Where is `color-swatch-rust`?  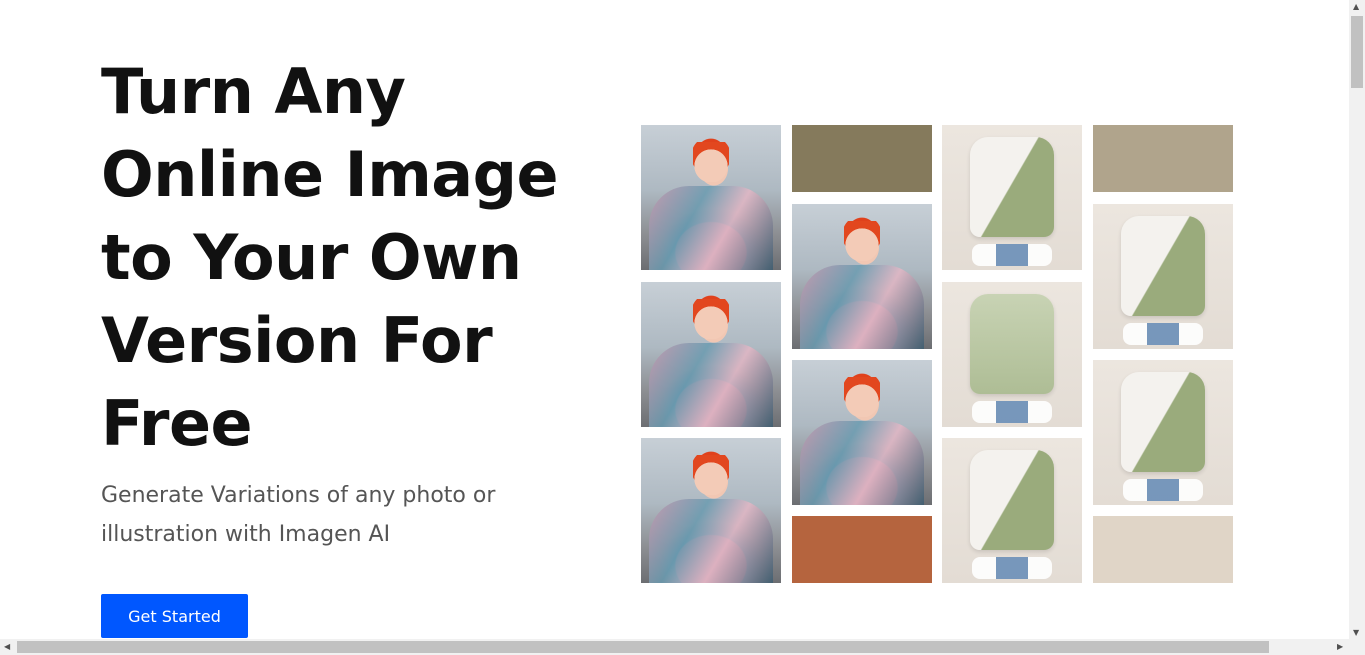
color-swatch-rust is located at coordinates (862, 549).